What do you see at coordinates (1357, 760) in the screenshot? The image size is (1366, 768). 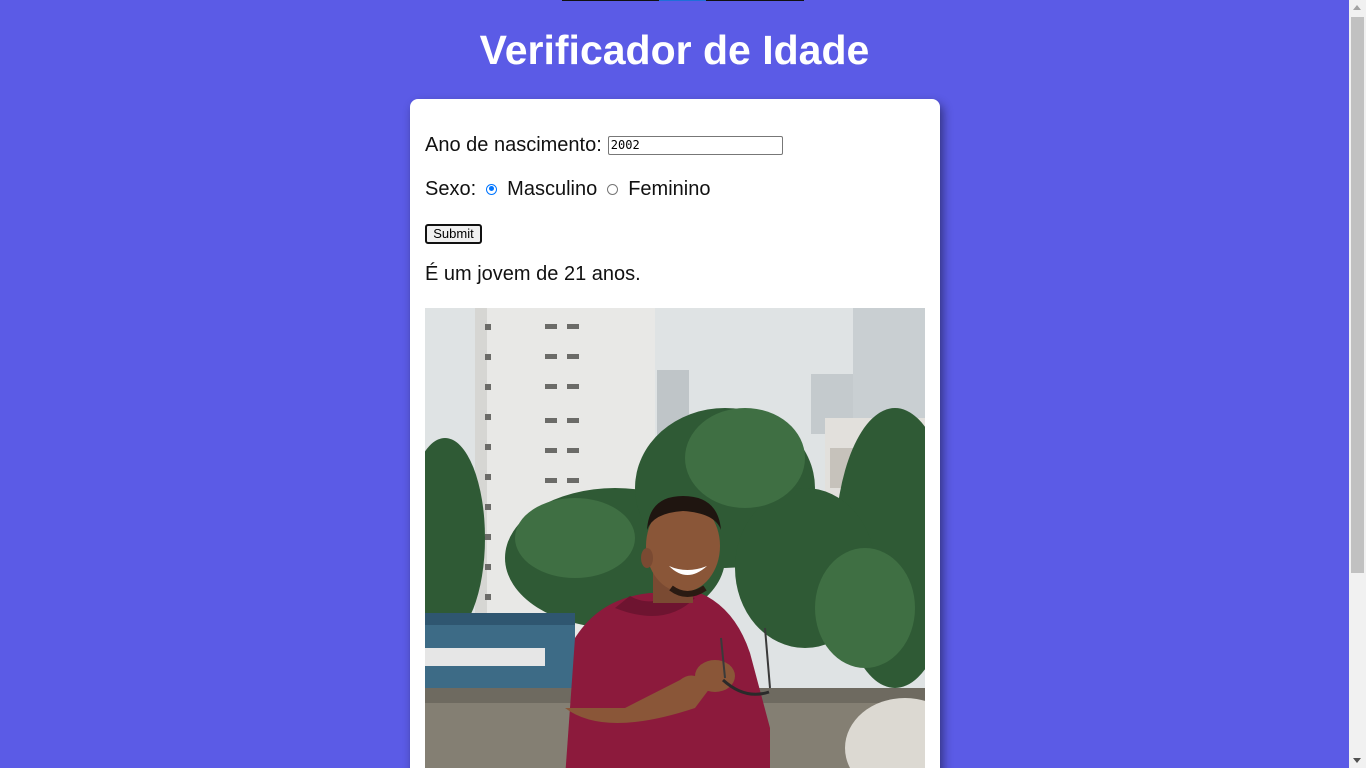 I see `scroll-down-arrow-icon` at bounding box center [1357, 760].